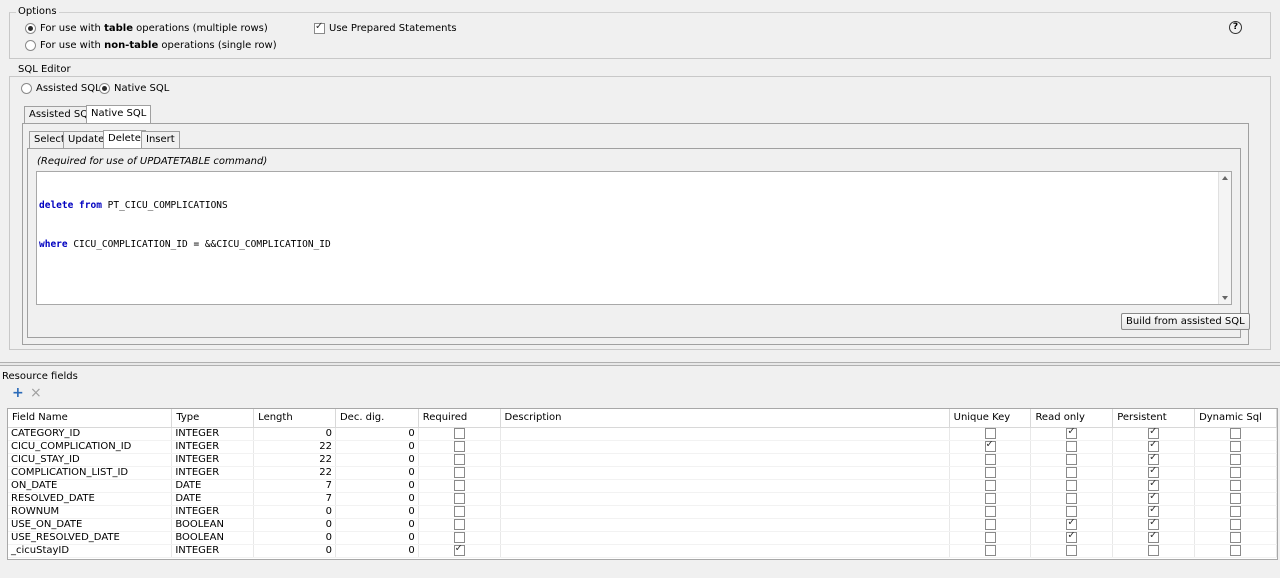 This screenshot has height=578, width=1280. What do you see at coordinates (213, 418) in the screenshot?
I see `column-header: Type` at bounding box center [213, 418].